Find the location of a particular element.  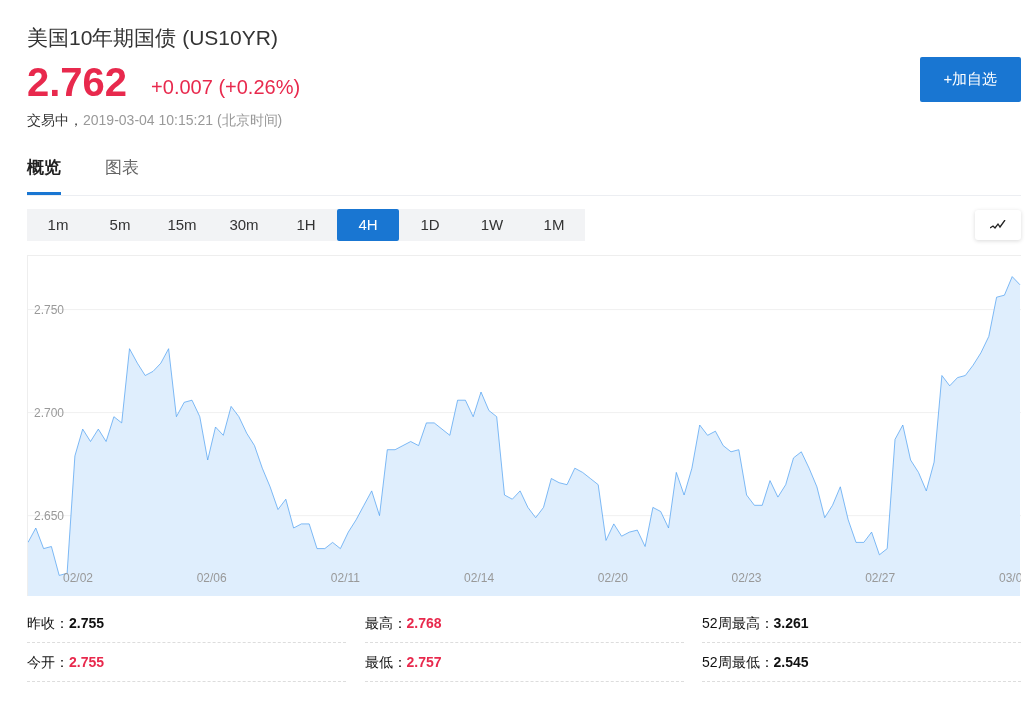

x-axis-label: 02/02 is located at coordinates (78, 578).